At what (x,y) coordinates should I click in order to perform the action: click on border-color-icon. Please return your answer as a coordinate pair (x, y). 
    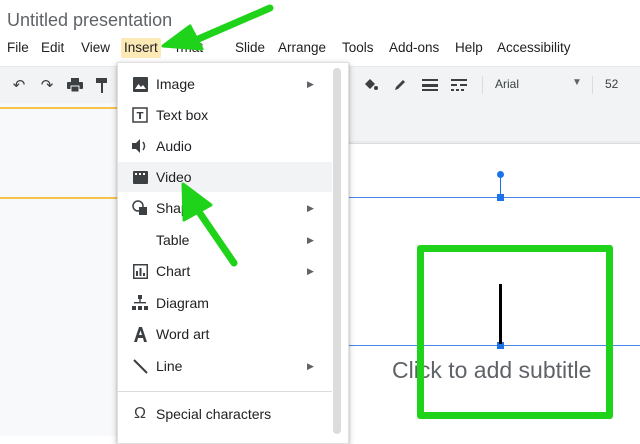
    Looking at the image, I should click on (400, 85).